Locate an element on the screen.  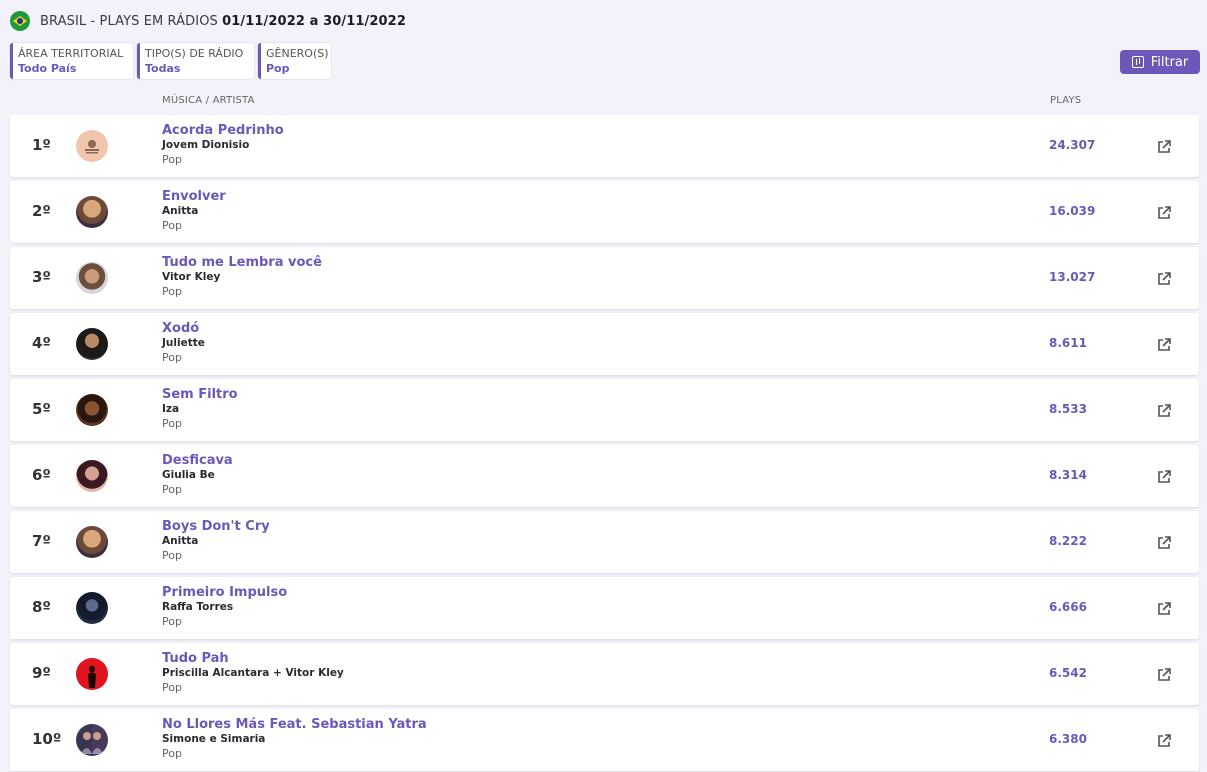
ranking-row: 7º Boys Don't Cry Anitta Pop 8.222 is located at coordinates (604, 542).